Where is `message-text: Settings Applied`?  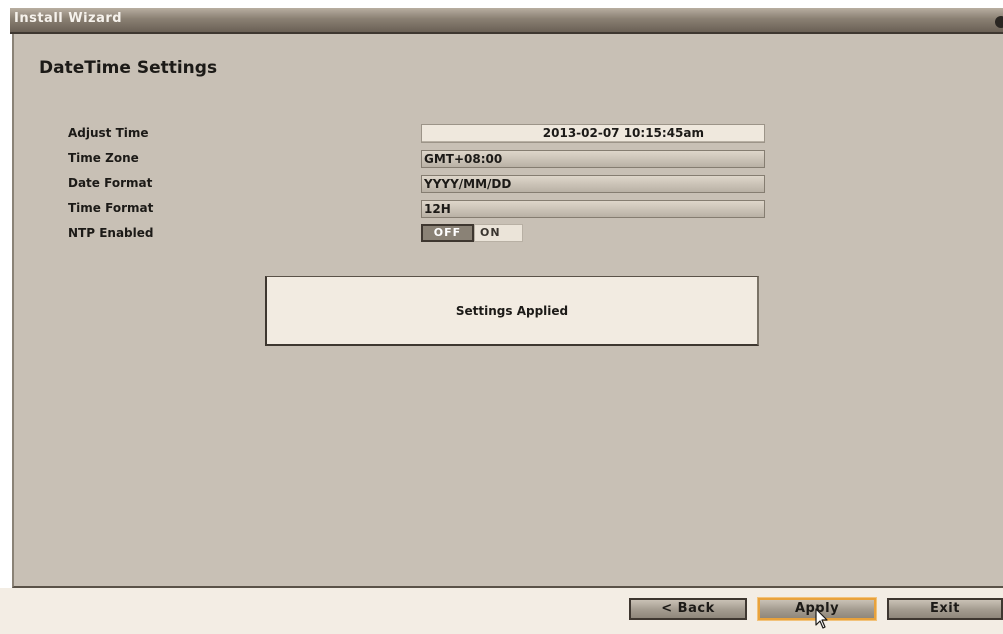
message-text: Settings Applied is located at coordinates (512, 310).